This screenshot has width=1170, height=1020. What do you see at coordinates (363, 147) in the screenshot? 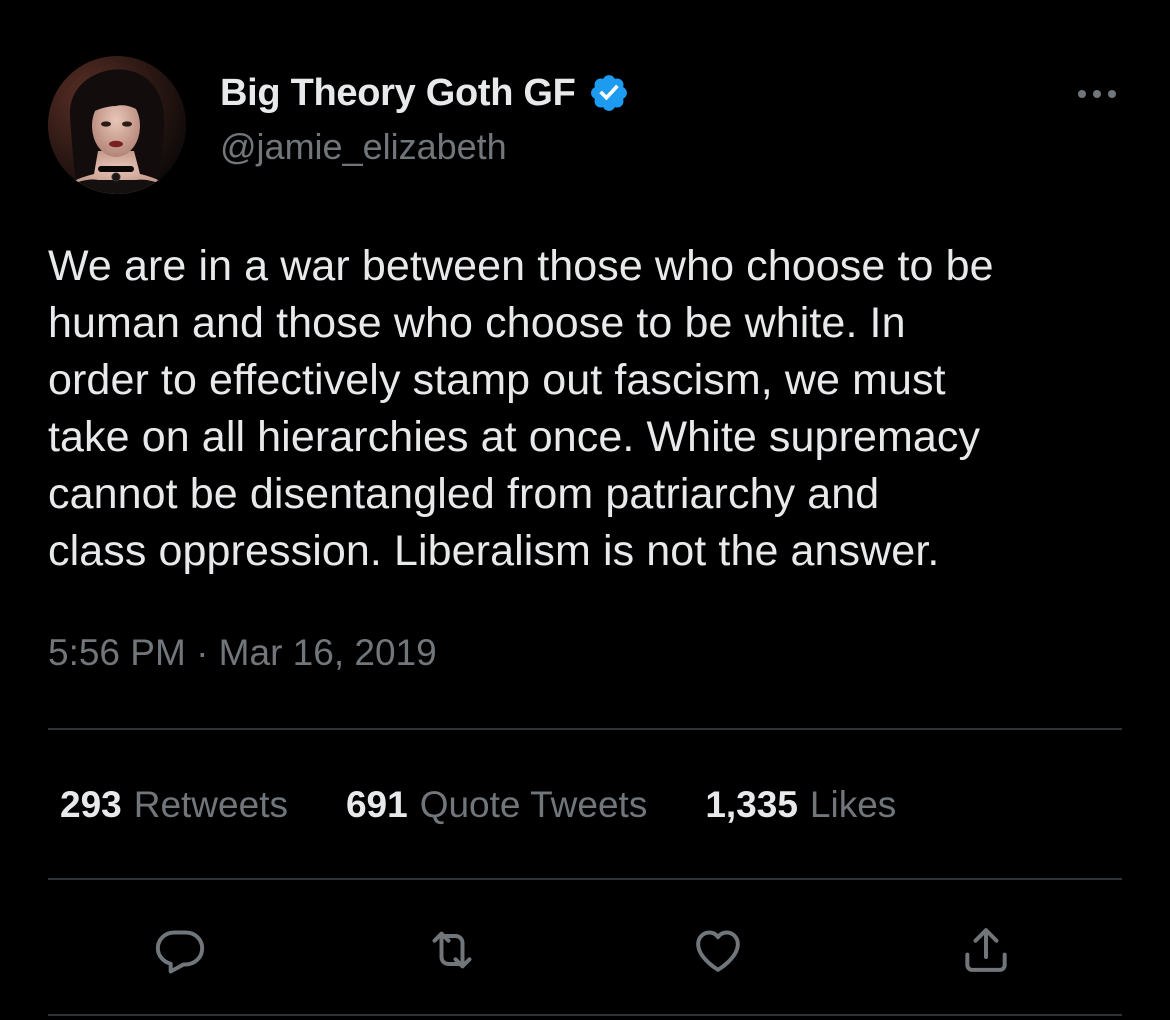
I see `author-handle: @jamie_elizabeth` at bounding box center [363, 147].